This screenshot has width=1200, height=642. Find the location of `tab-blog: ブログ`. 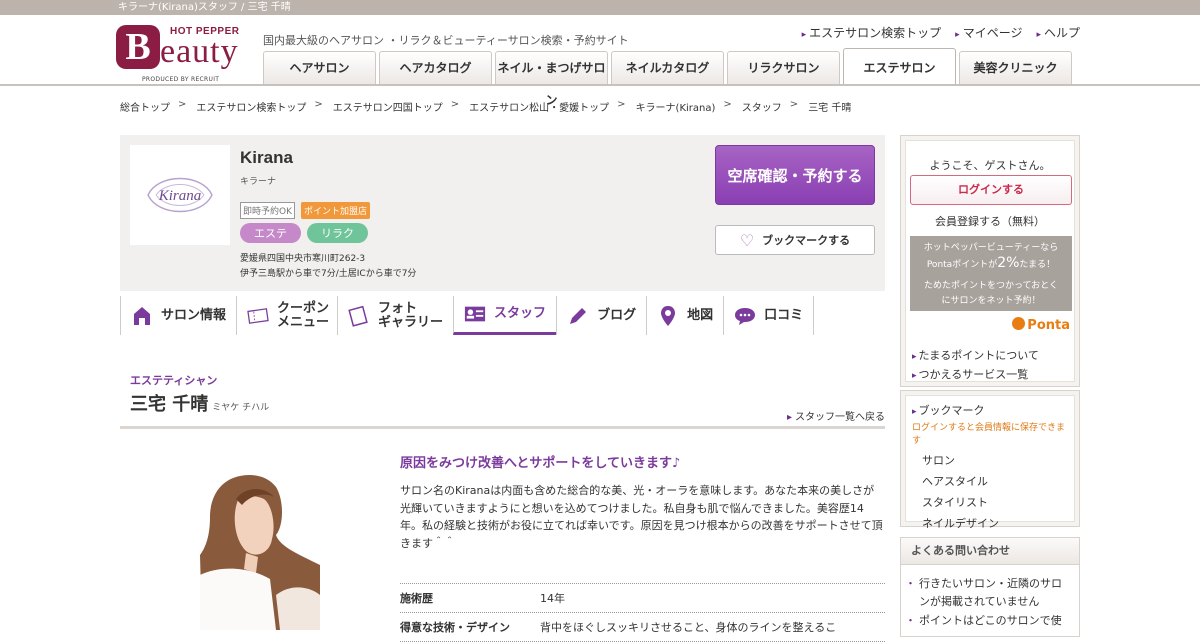

tab-blog: ブログ is located at coordinates (601, 315).